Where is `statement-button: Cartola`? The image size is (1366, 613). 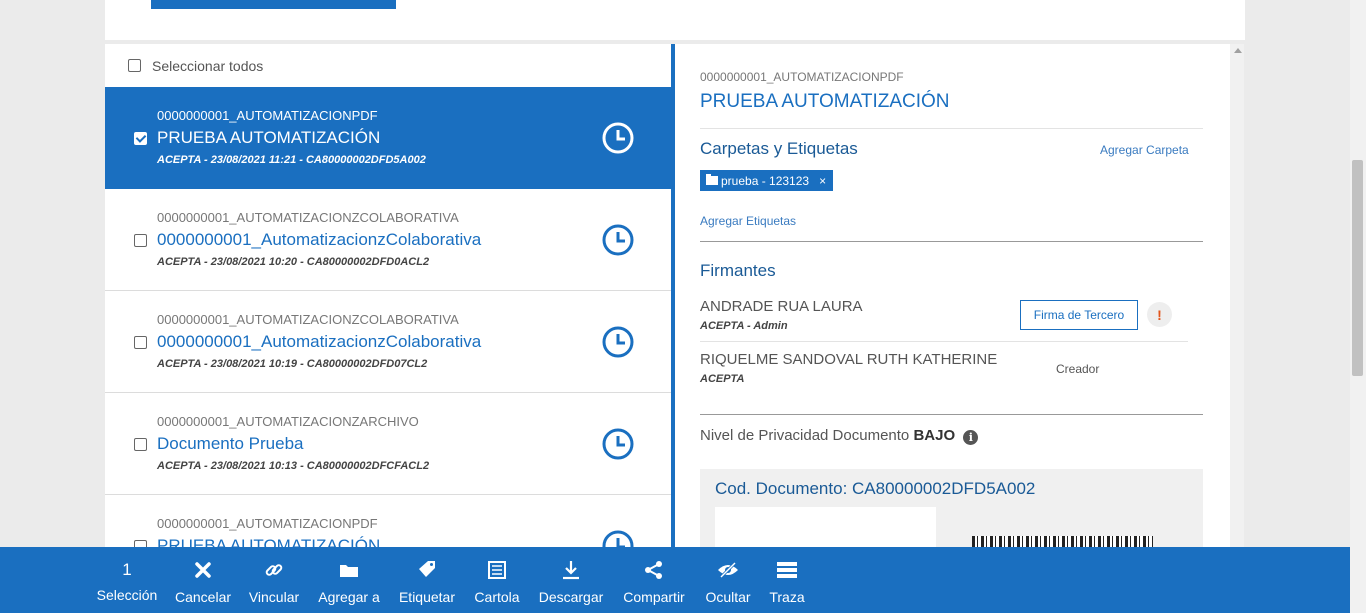
statement-button: Cartola is located at coordinates (497, 580).